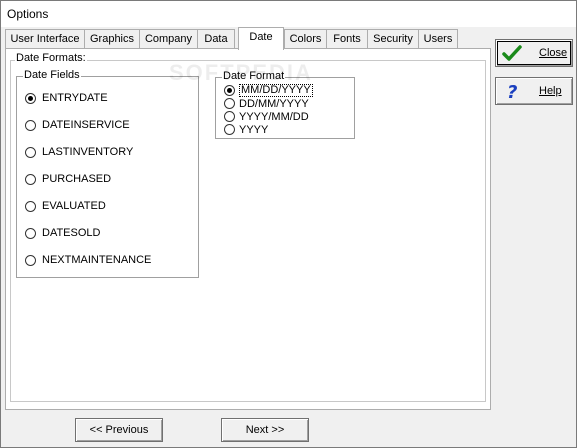 The height and width of the screenshot is (448, 577). I want to click on question-mark-icon: ?, so click(512, 91).